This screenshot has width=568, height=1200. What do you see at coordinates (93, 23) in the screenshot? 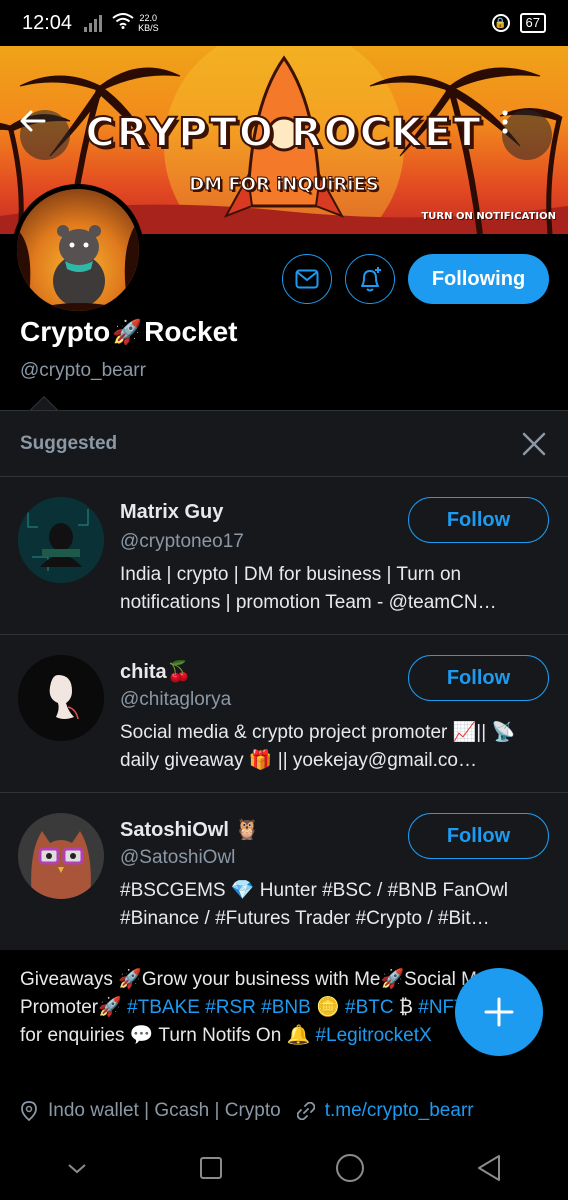
I see `signal-icon` at bounding box center [93, 23].